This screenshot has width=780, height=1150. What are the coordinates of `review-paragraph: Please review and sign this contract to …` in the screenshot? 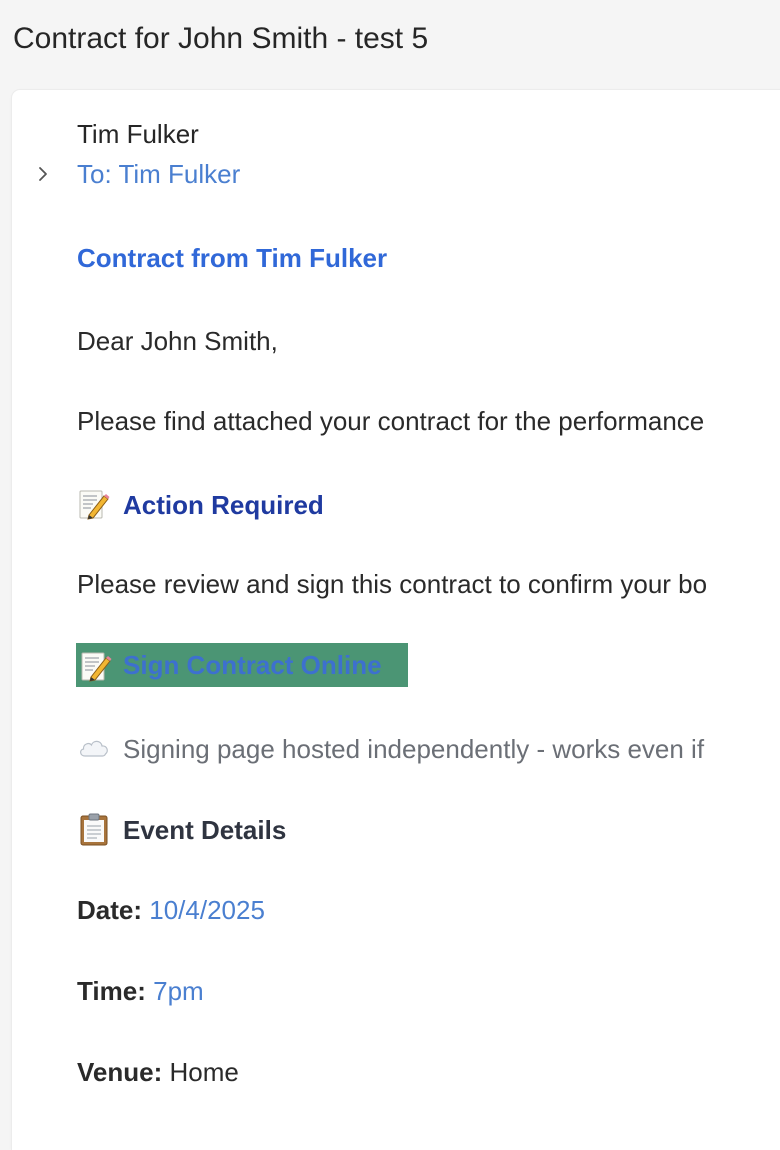 It's located at (392, 584).